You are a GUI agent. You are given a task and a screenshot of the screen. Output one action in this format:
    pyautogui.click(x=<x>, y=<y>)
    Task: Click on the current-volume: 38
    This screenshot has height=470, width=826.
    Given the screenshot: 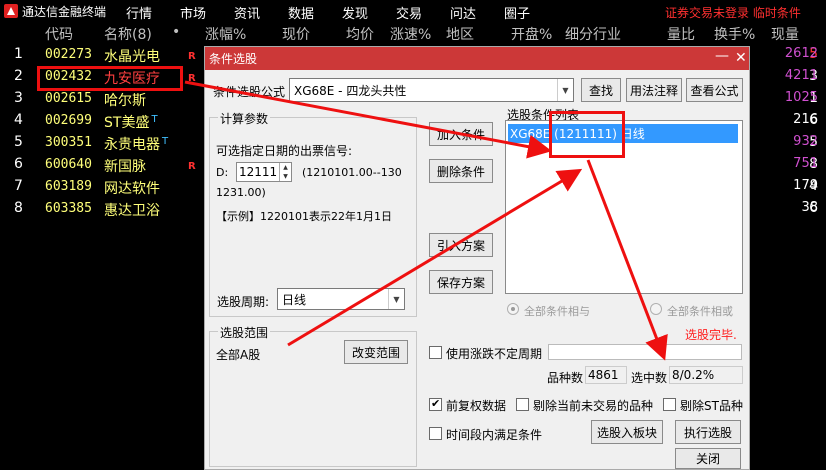 What is the action you would take?
    pyautogui.click(x=809, y=207)
    